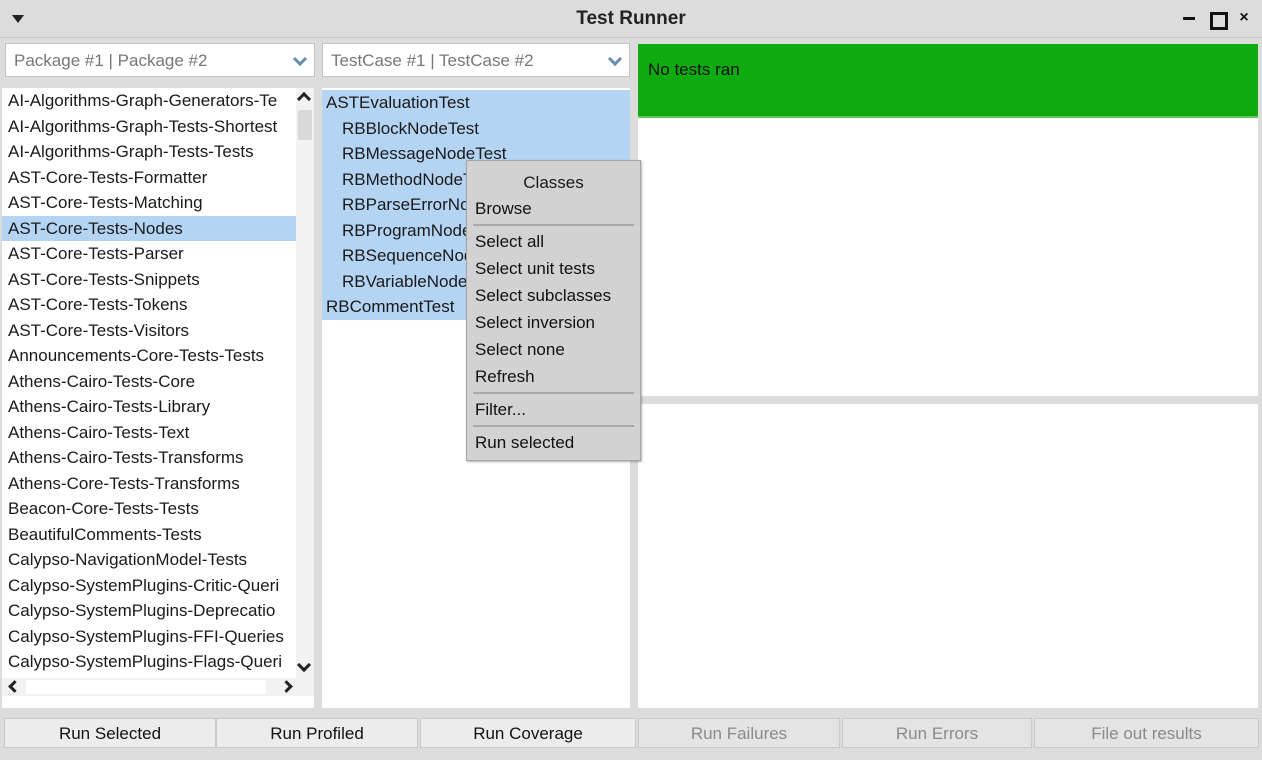 This screenshot has width=1262, height=760. What do you see at coordinates (432, 60) in the screenshot?
I see `testcase-filter-value: TestCase #1 | TestCase #2` at bounding box center [432, 60].